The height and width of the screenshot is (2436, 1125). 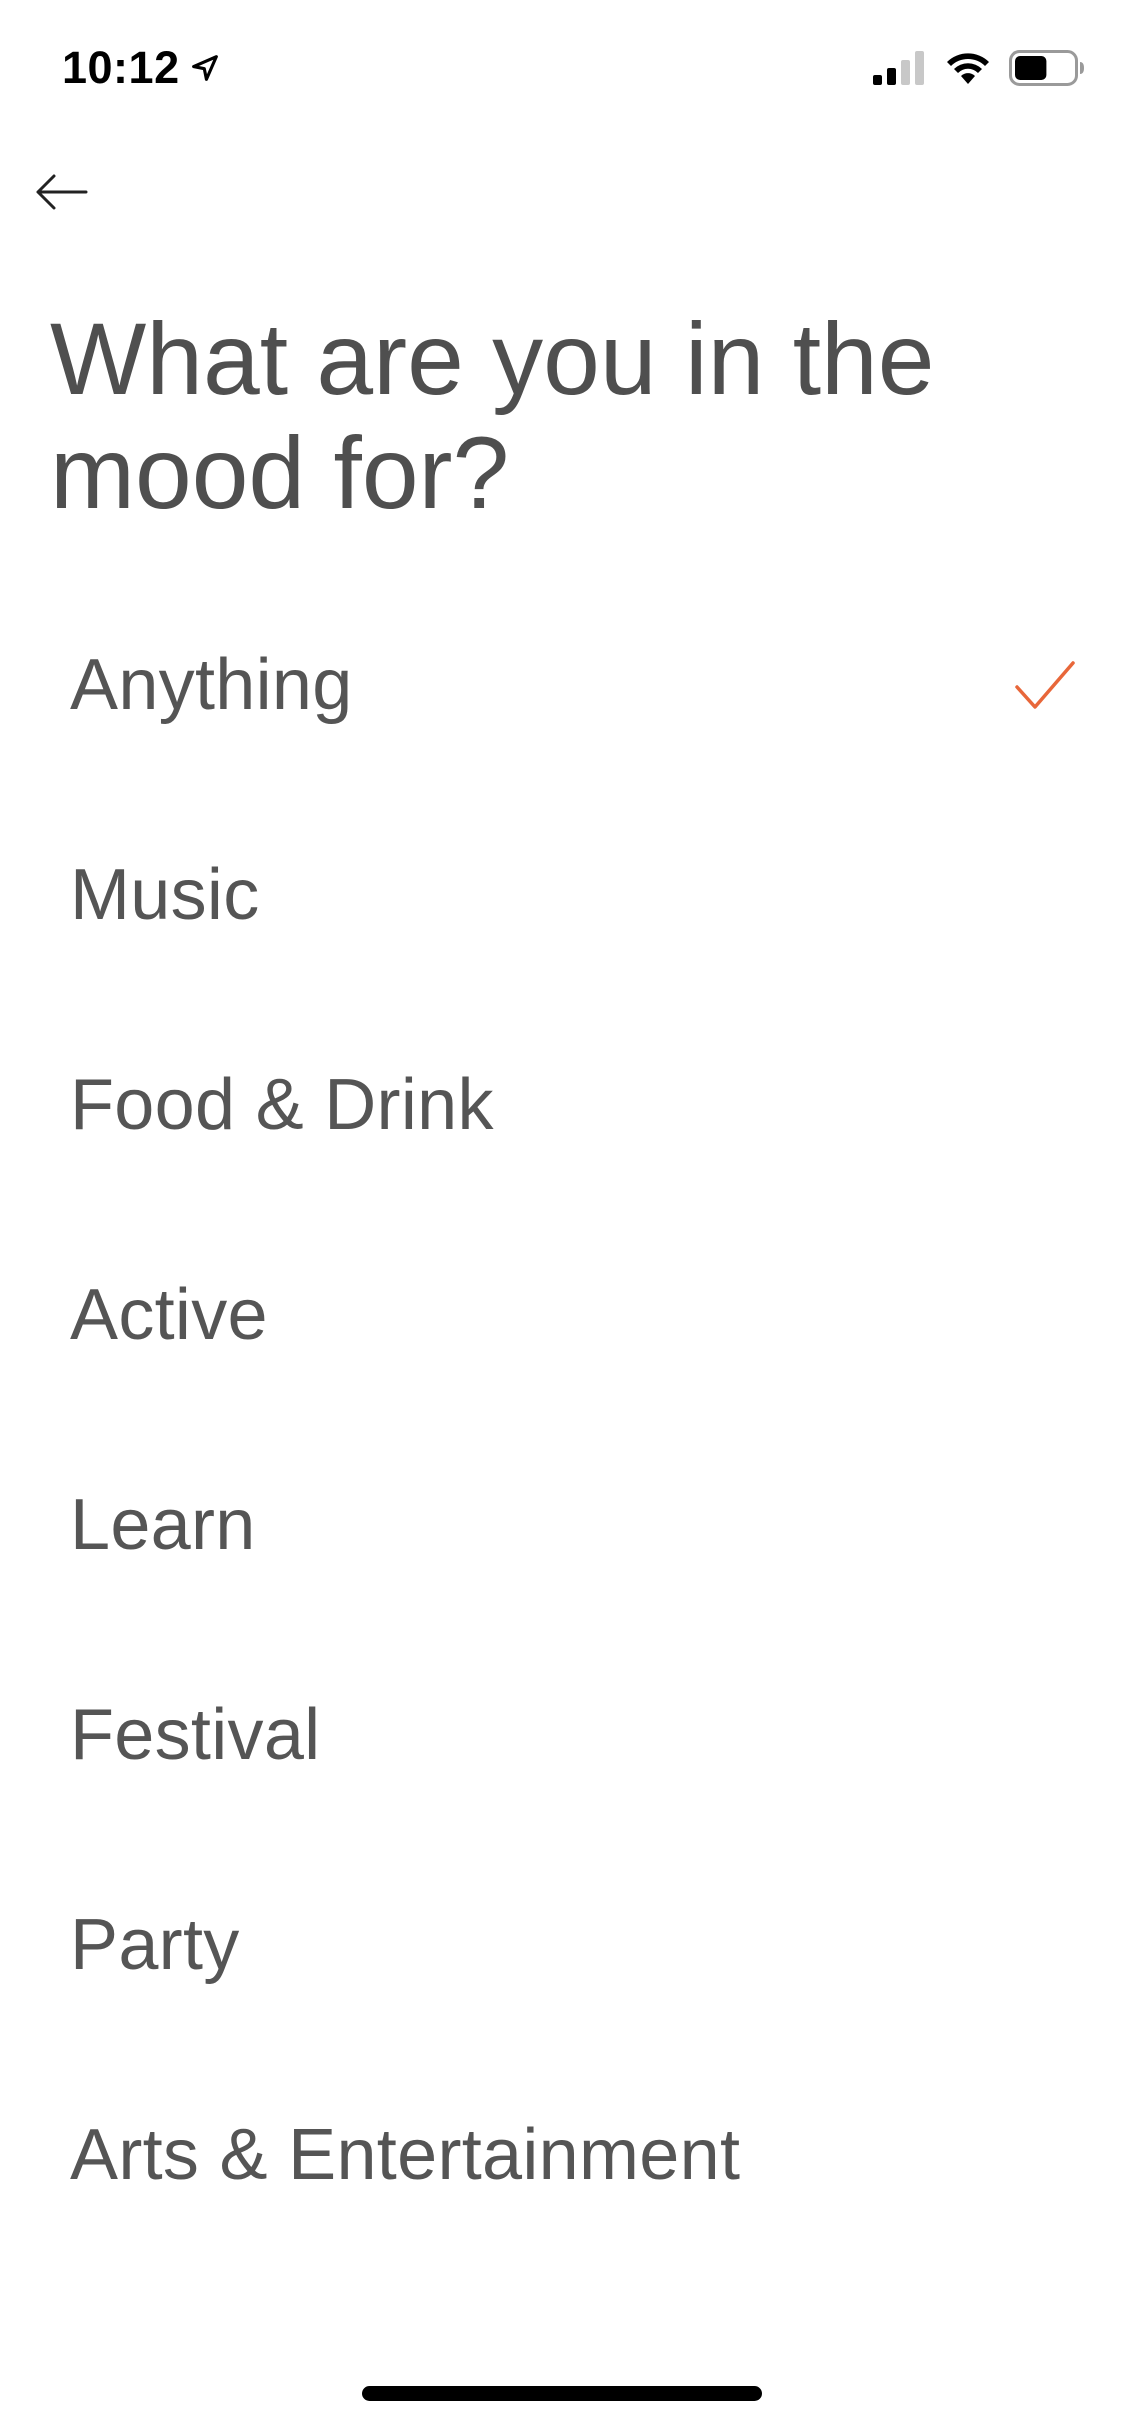 I want to click on wifi-icon, so click(x=968, y=68).